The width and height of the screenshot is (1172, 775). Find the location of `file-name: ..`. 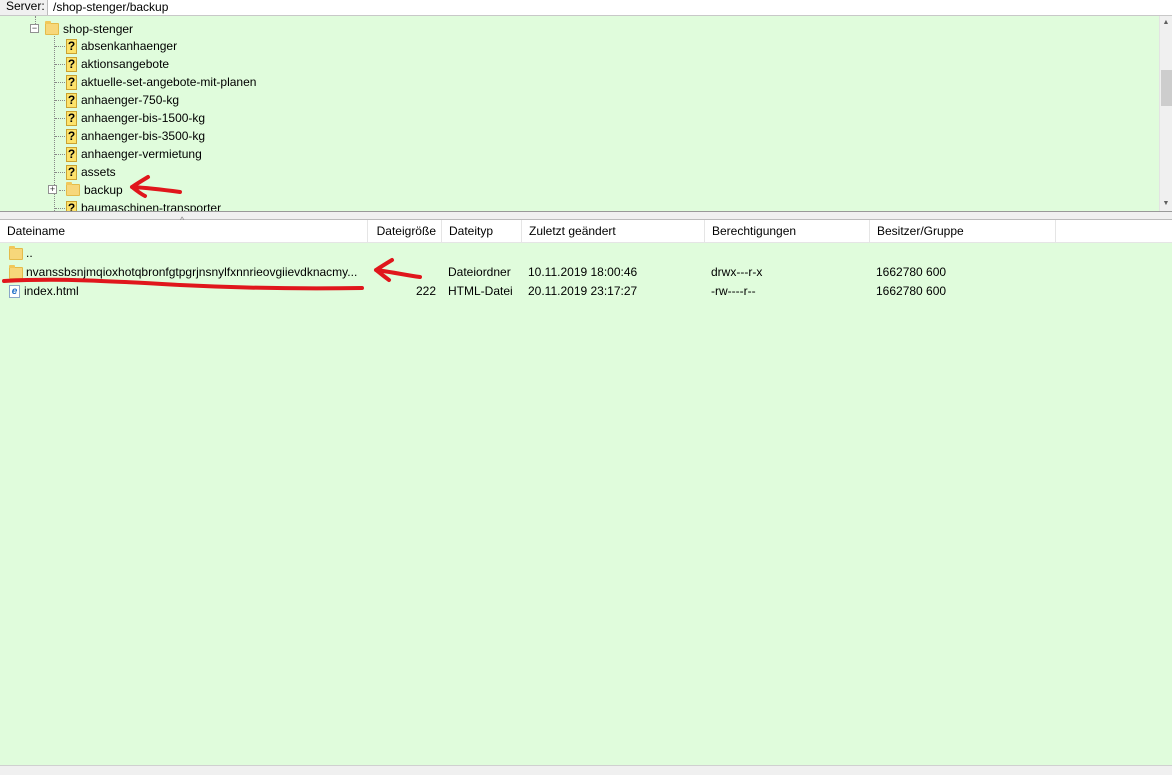

file-name: .. is located at coordinates (29, 253).